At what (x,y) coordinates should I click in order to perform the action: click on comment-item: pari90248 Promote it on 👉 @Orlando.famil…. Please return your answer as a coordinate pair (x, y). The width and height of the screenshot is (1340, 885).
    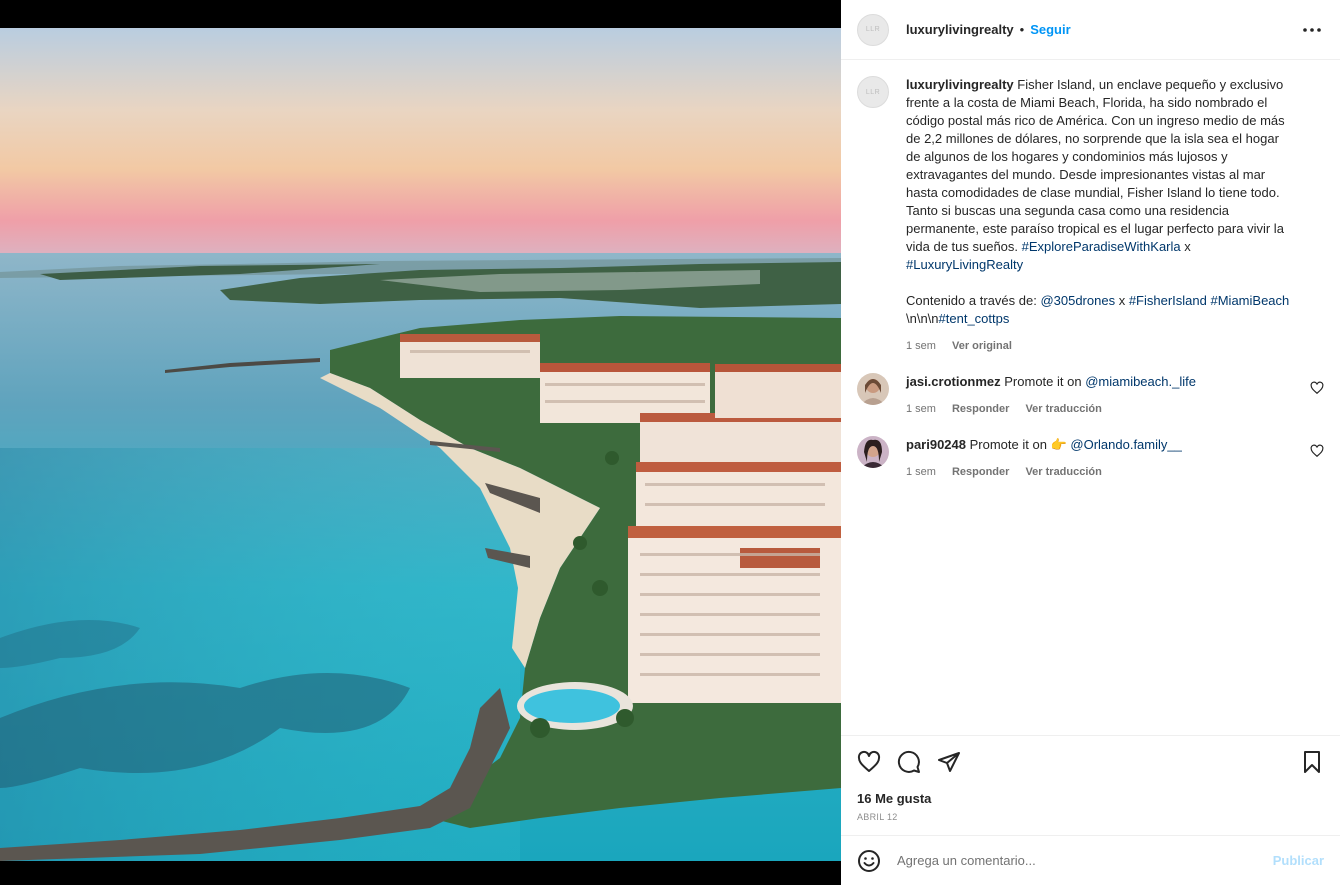
    Looking at the image, I should click on (1090, 458).